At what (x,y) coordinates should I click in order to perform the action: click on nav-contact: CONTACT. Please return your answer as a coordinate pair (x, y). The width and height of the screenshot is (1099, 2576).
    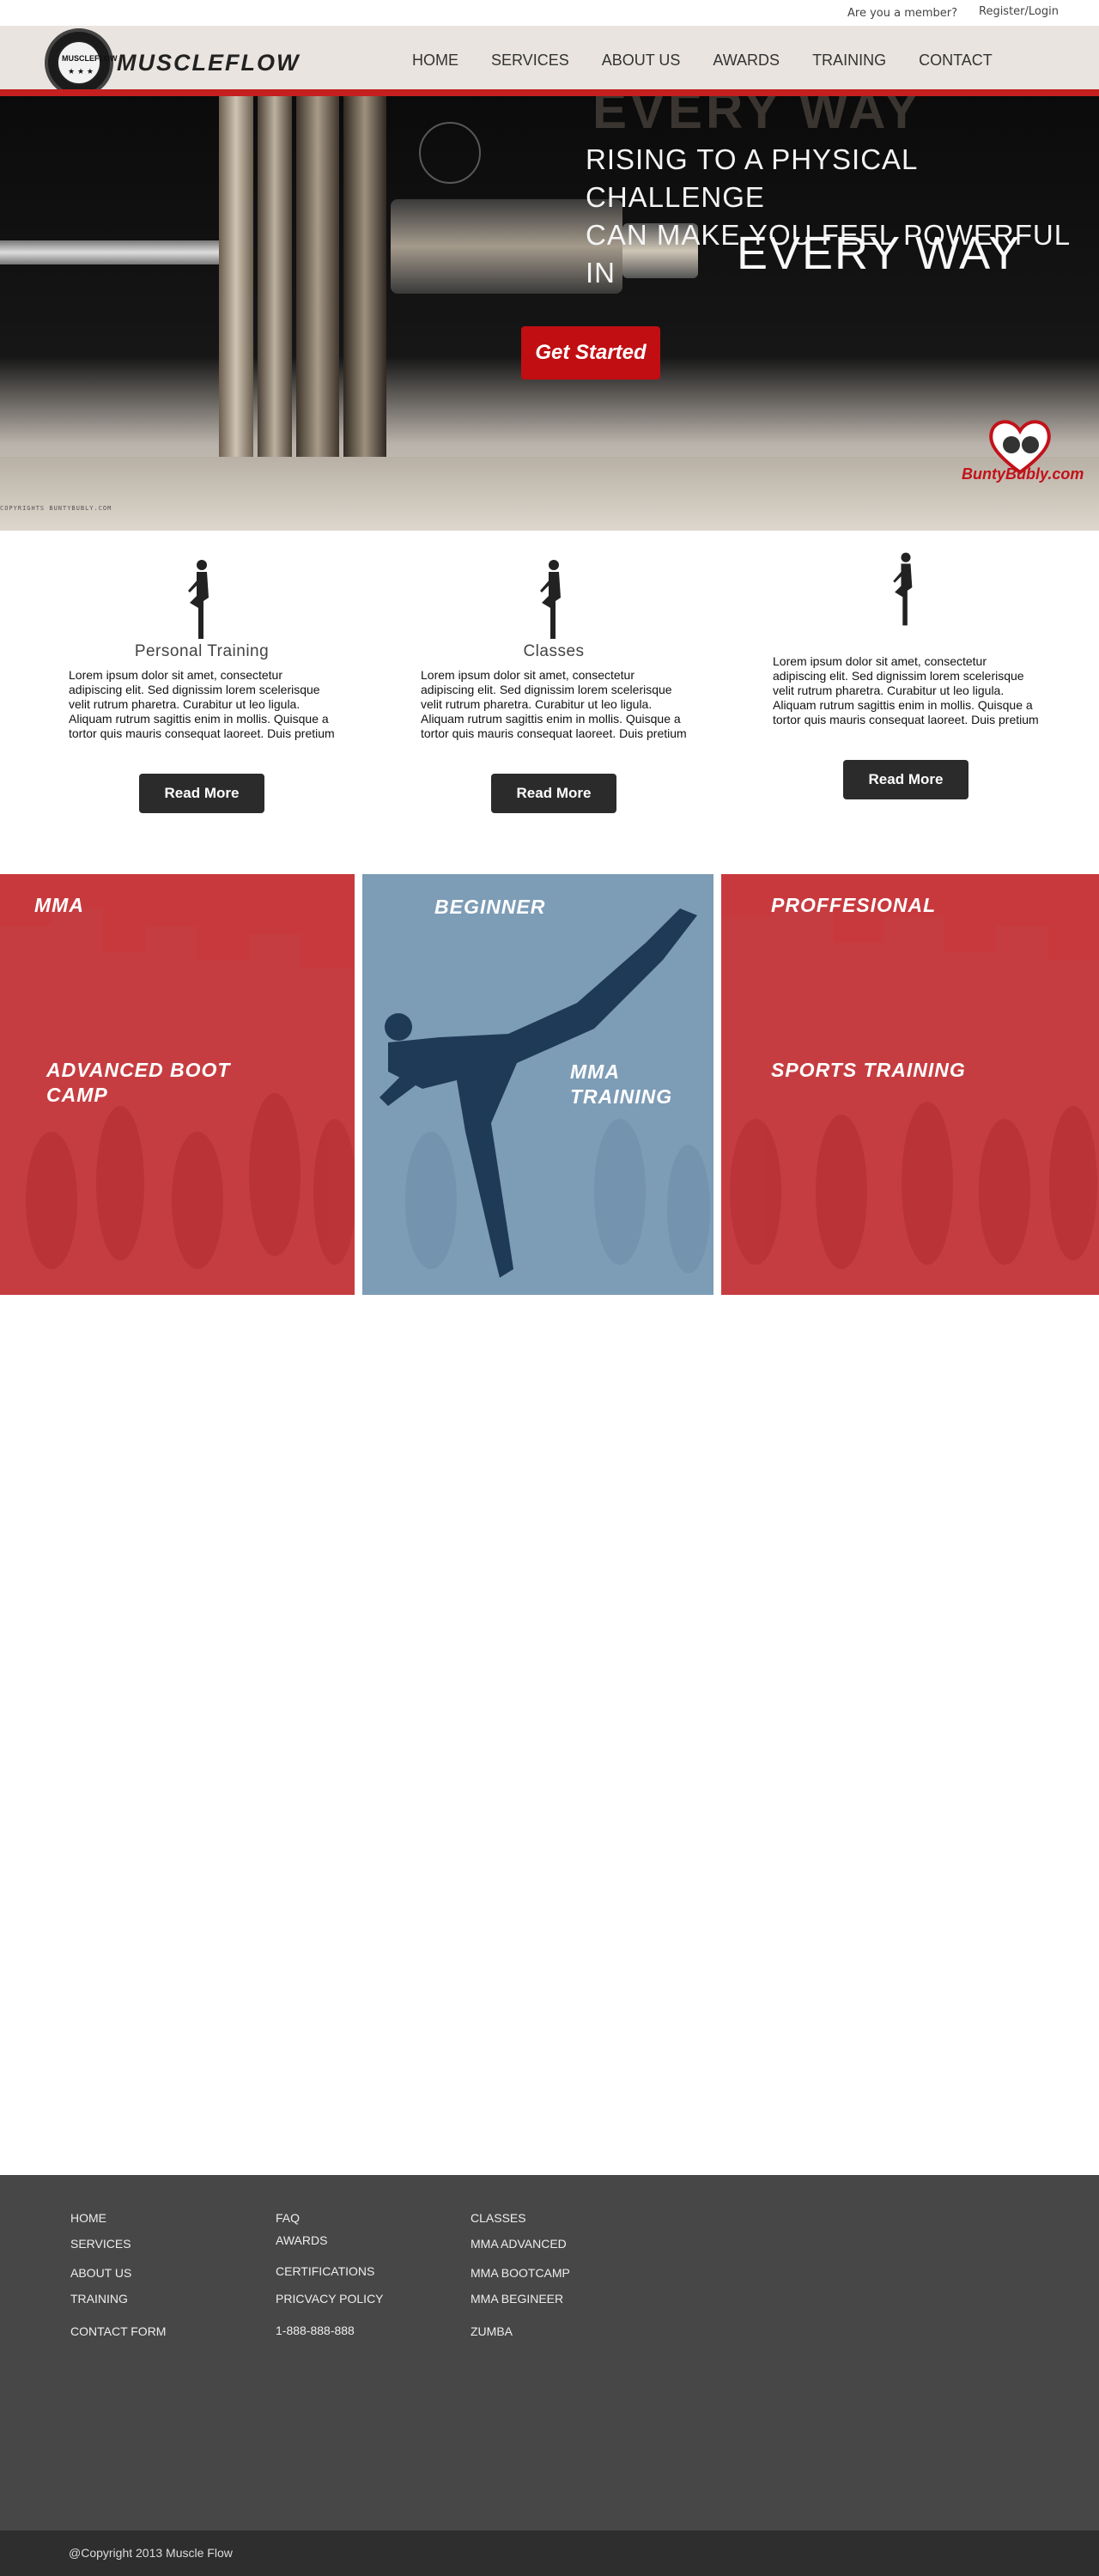
    Looking at the image, I should click on (956, 74).